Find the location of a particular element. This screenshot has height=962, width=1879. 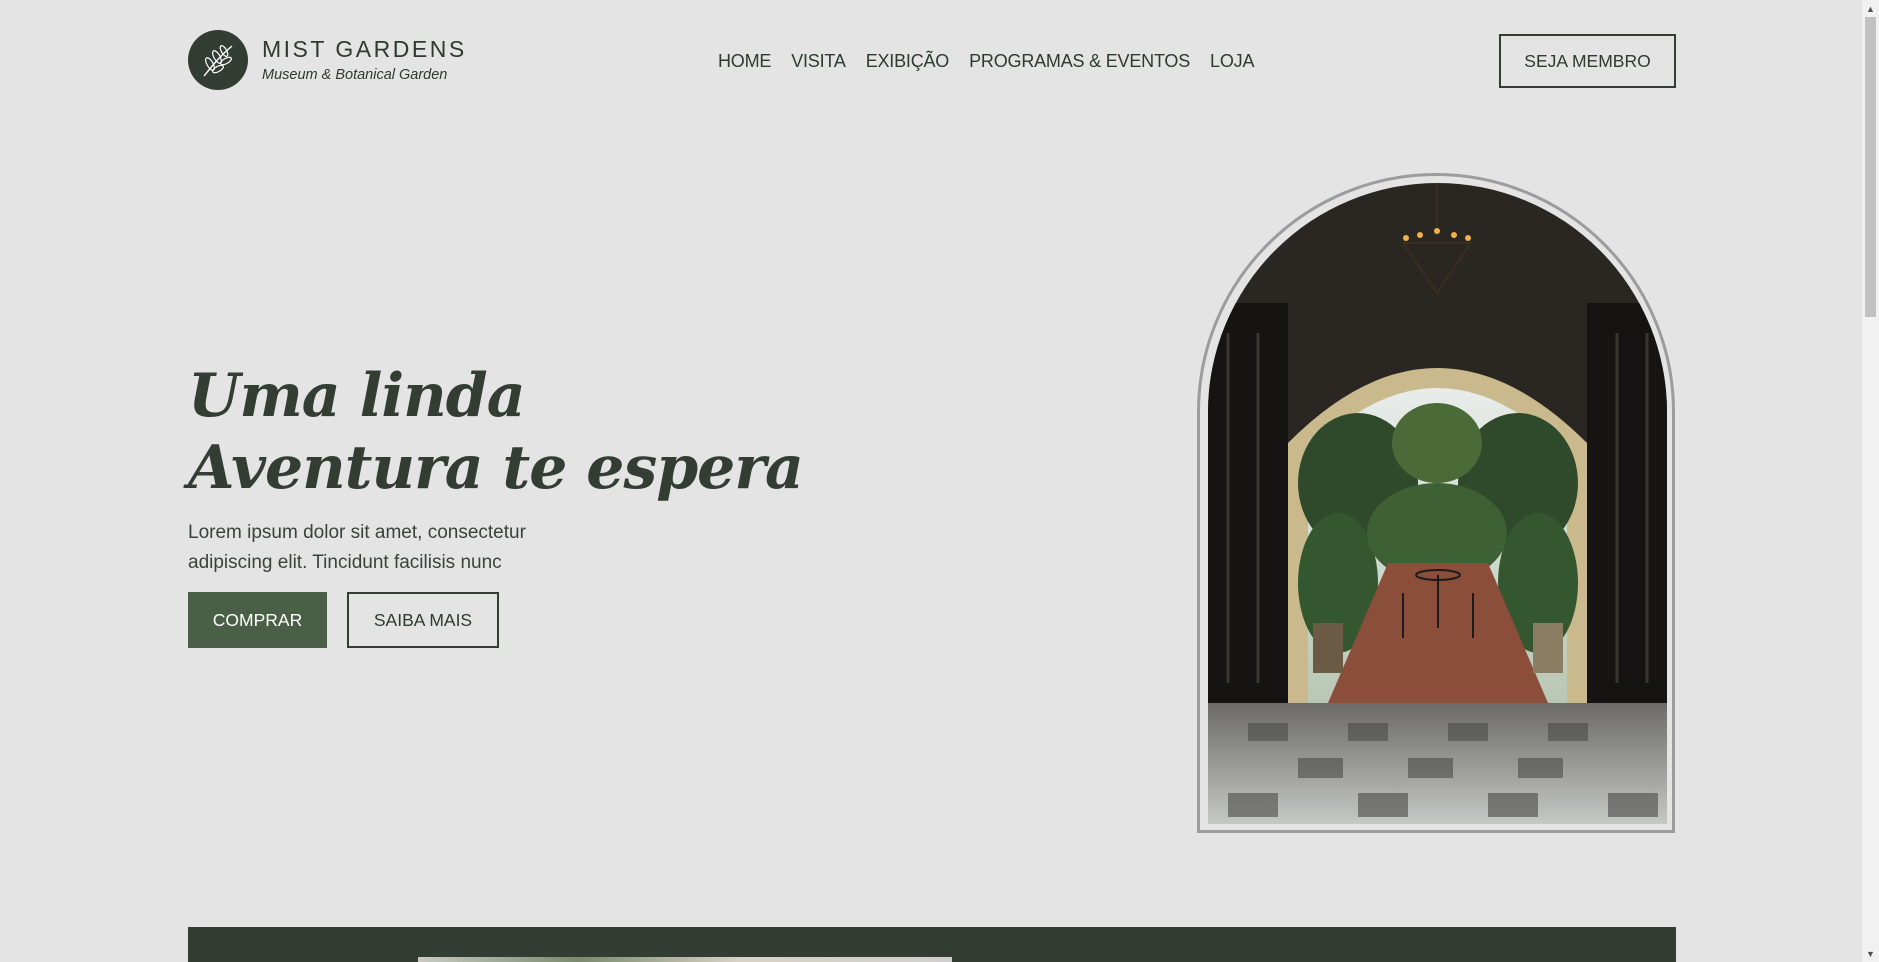

page-scrollbar: ▲ ▼ is located at coordinates (1870, 481).